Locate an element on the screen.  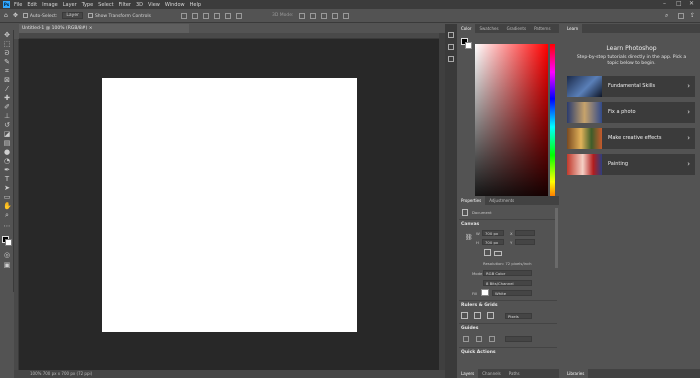
menu-filter: Filter is located at coordinates (125, 5).